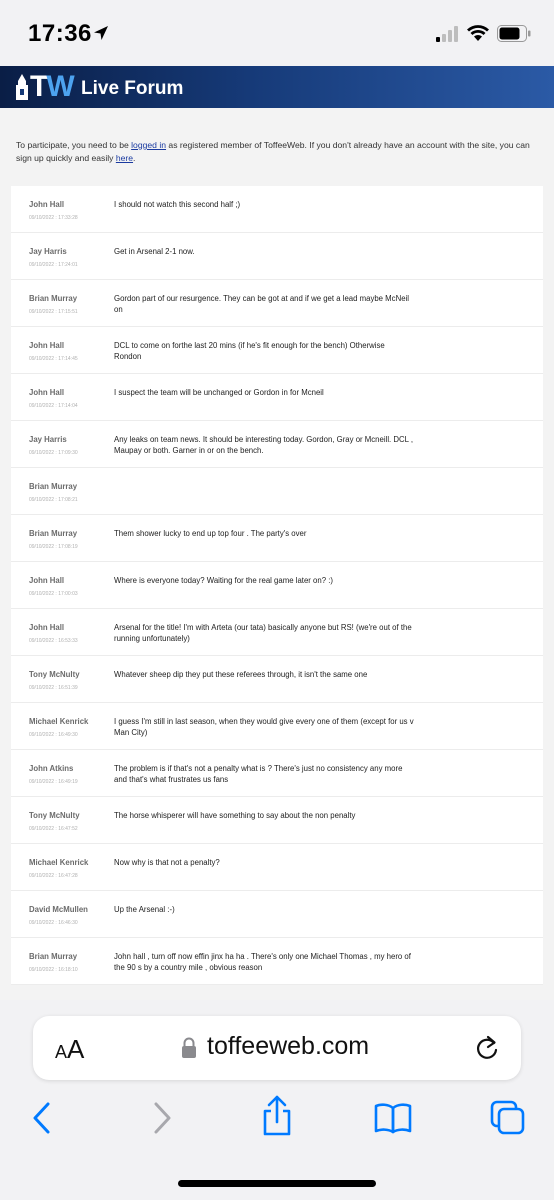 The width and height of the screenshot is (554, 1200). Describe the element at coordinates (154, 251) in the screenshot. I see `post-message: Get in Arsenal 2-1 now.` at that location.